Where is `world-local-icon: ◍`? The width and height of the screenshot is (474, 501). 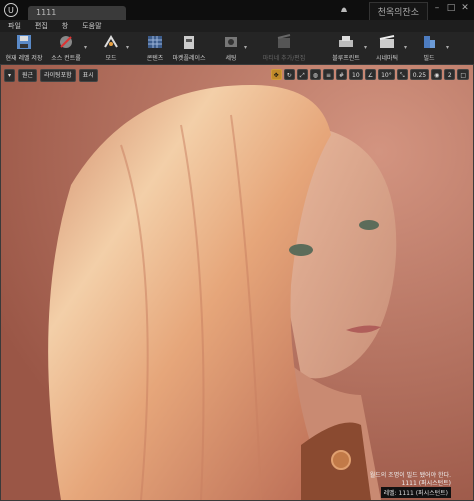 world-local-icon: ◍ is located at coordinates (315, 74).